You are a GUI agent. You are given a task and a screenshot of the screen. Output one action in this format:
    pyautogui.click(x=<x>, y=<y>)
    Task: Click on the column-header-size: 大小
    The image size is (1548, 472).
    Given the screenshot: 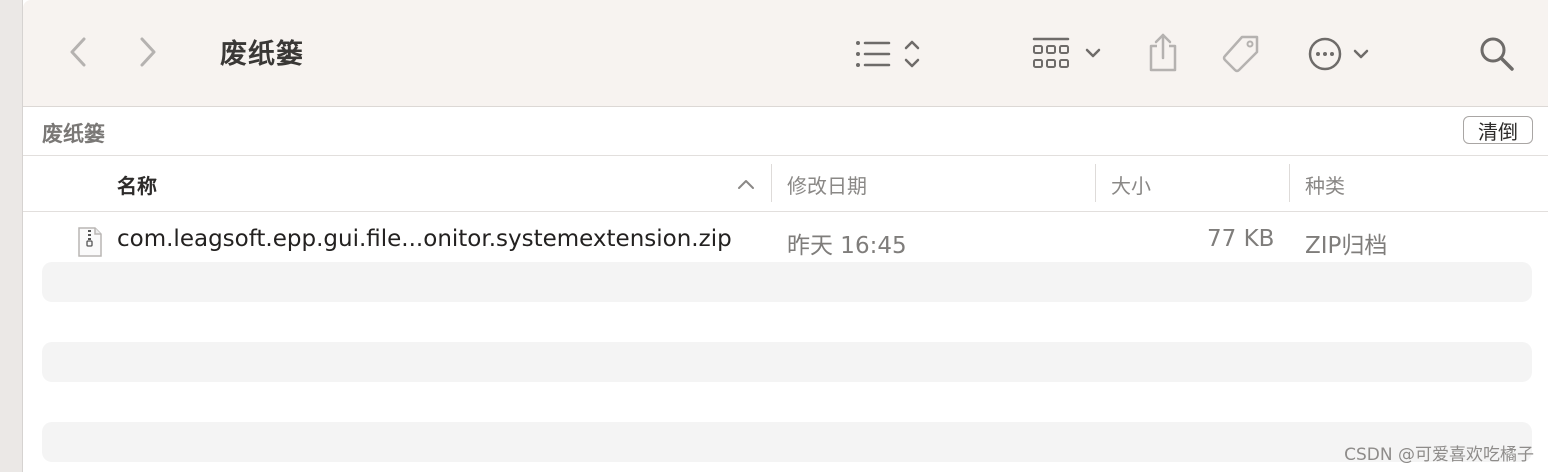 What is the action you would take?
    pyautogui.click(x=1131, y=184)
    